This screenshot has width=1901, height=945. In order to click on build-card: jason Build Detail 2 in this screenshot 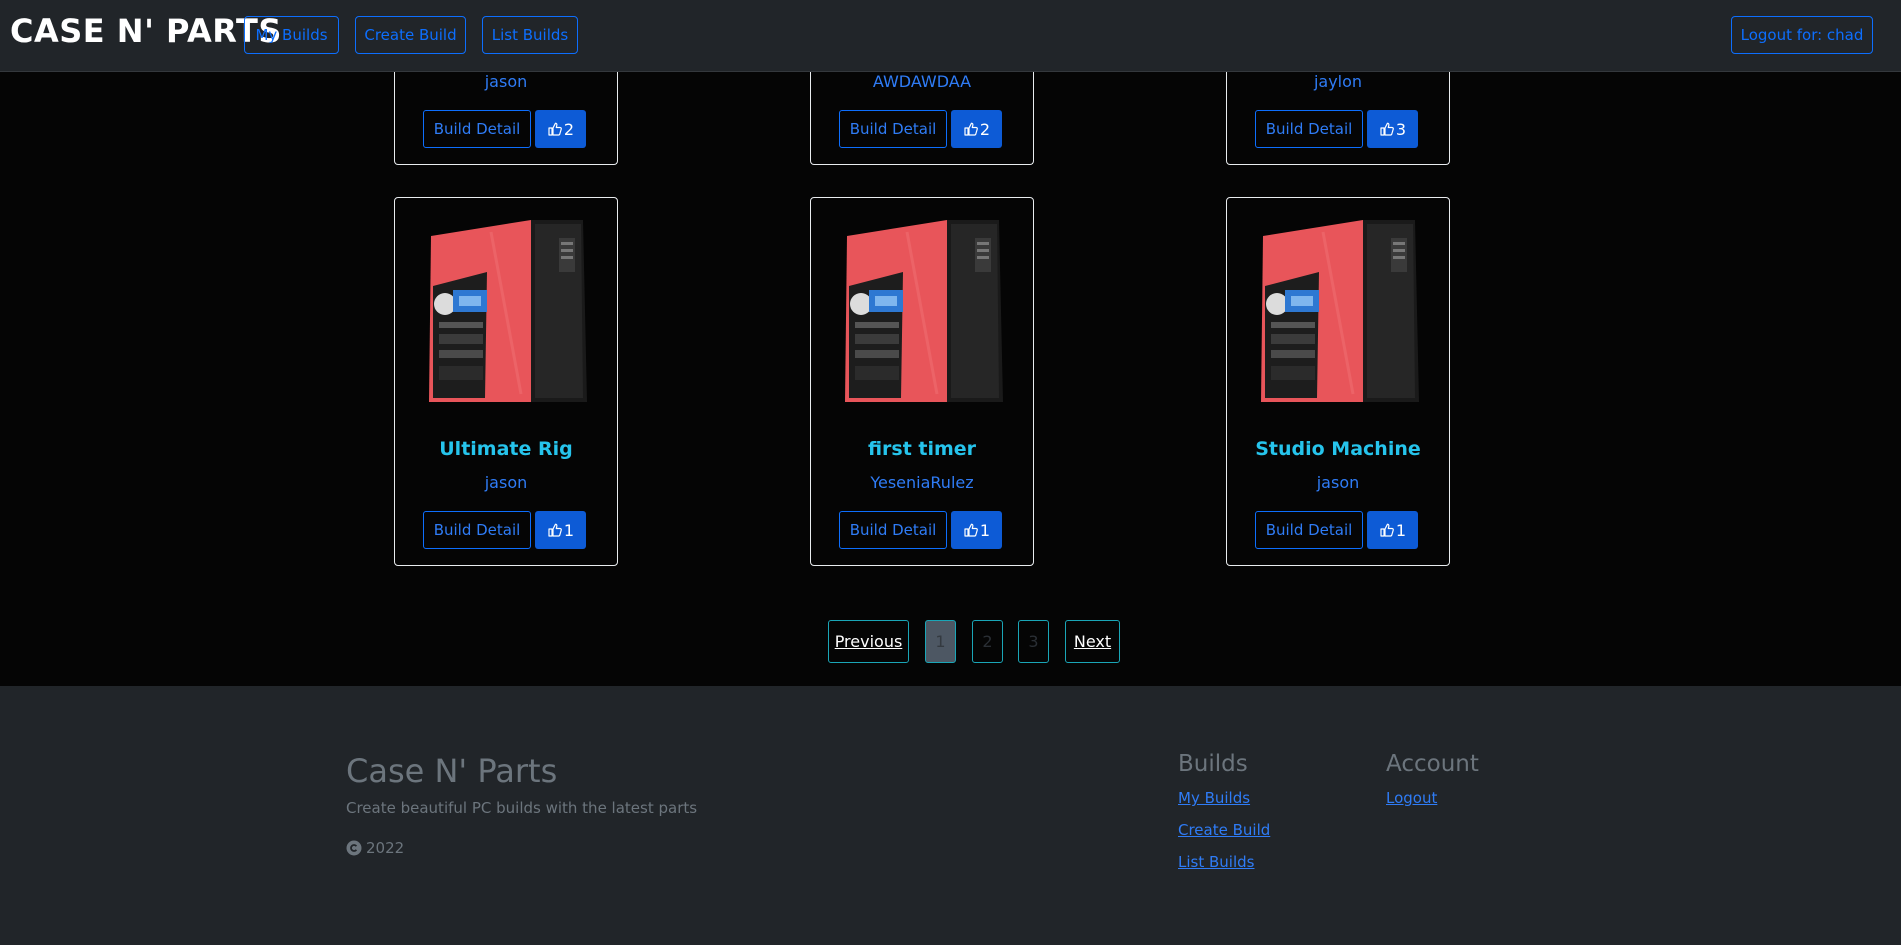, I will do `click(506, 118)`.